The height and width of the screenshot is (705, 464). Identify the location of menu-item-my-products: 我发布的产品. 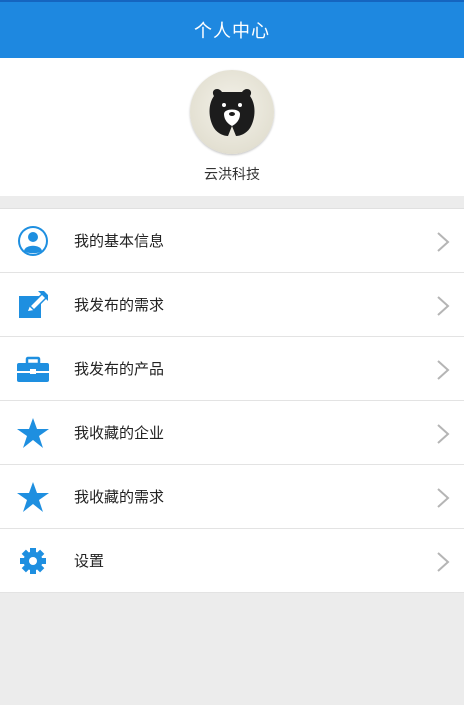
(232, 369).